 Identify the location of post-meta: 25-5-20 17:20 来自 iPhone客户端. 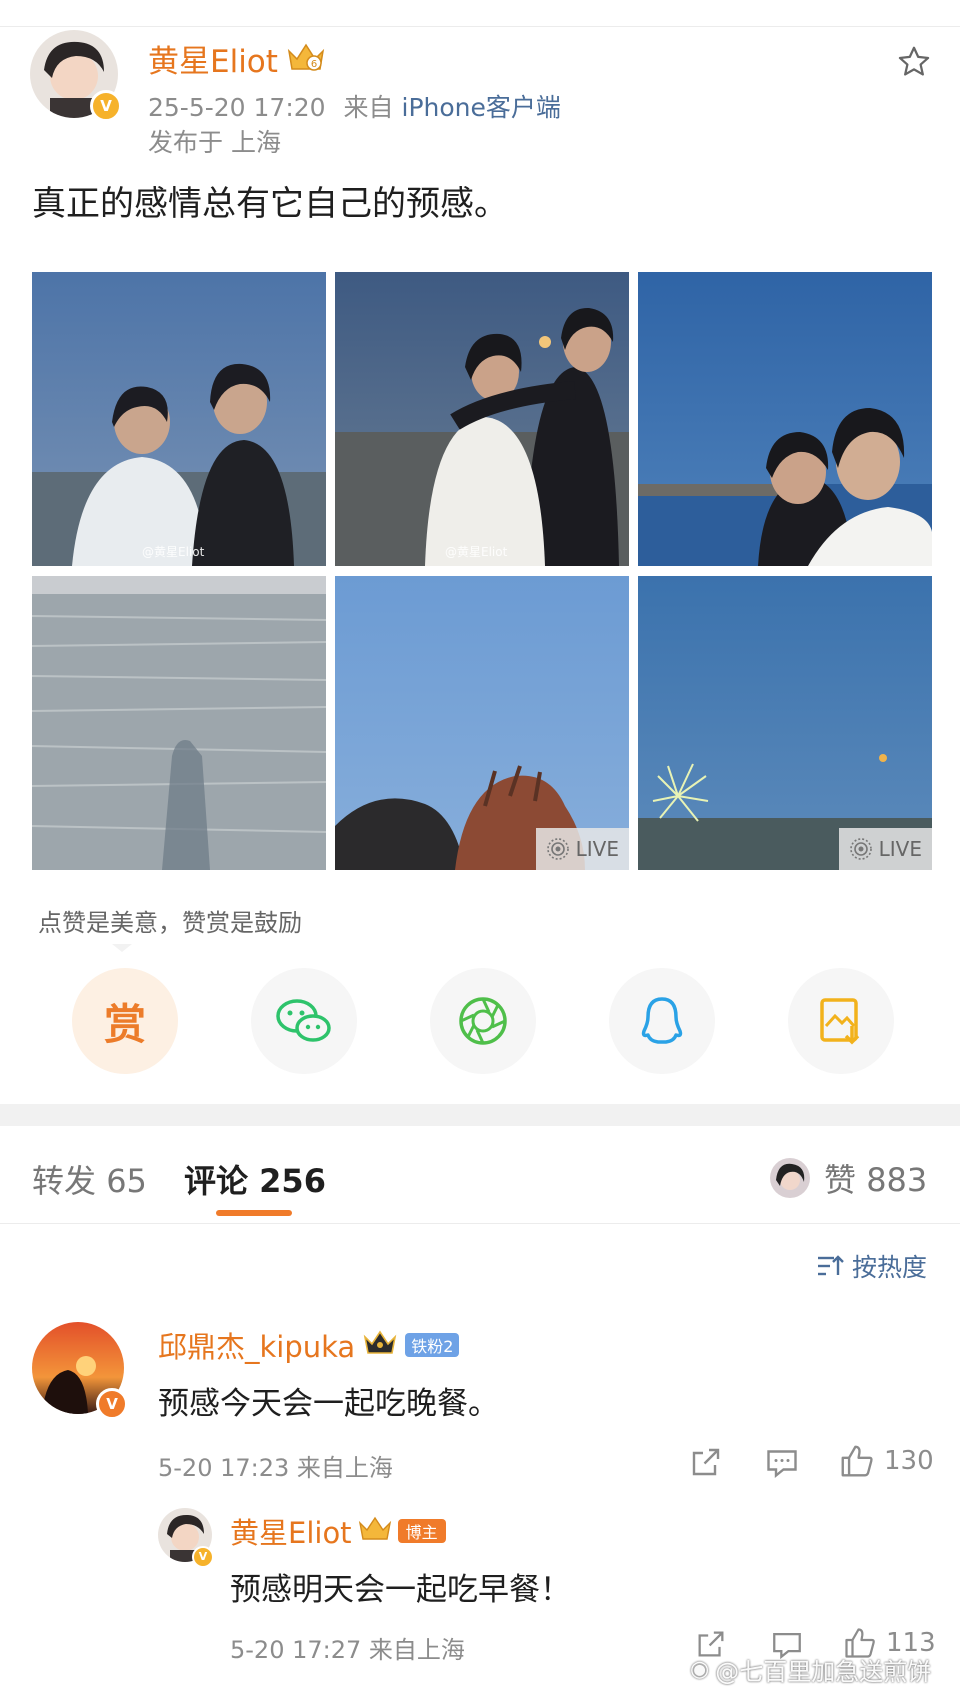
(354, 106).